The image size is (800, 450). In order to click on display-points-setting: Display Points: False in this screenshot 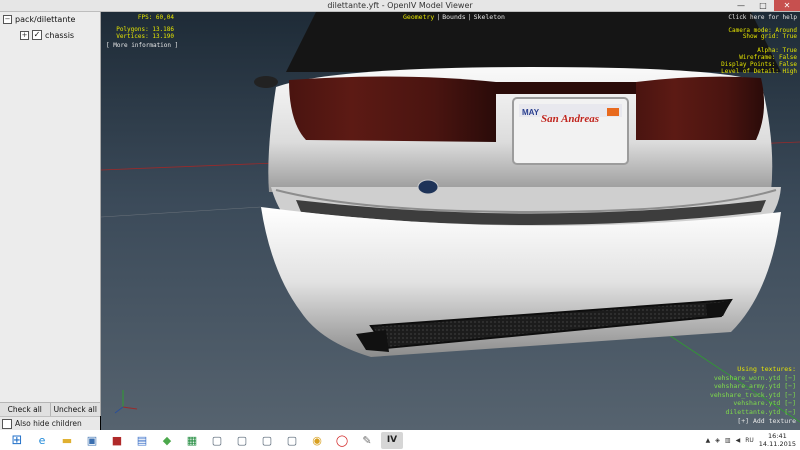, I will do `click(759, 64)`.